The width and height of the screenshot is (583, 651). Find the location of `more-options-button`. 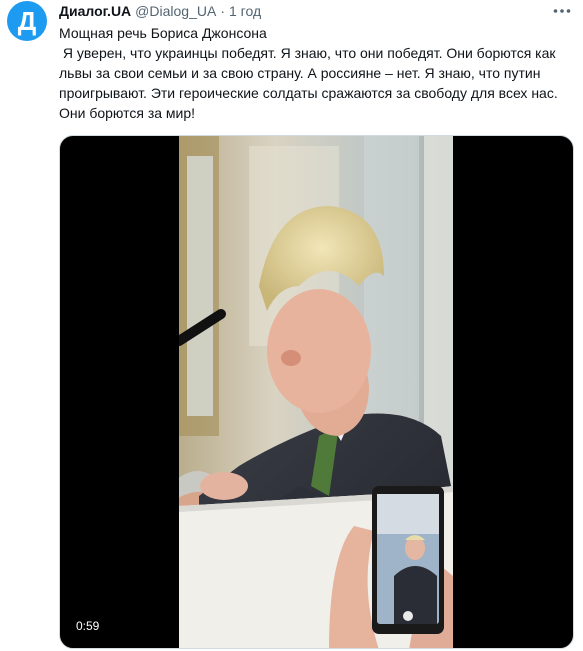

more-options-button is located at coordinates (562, 11).